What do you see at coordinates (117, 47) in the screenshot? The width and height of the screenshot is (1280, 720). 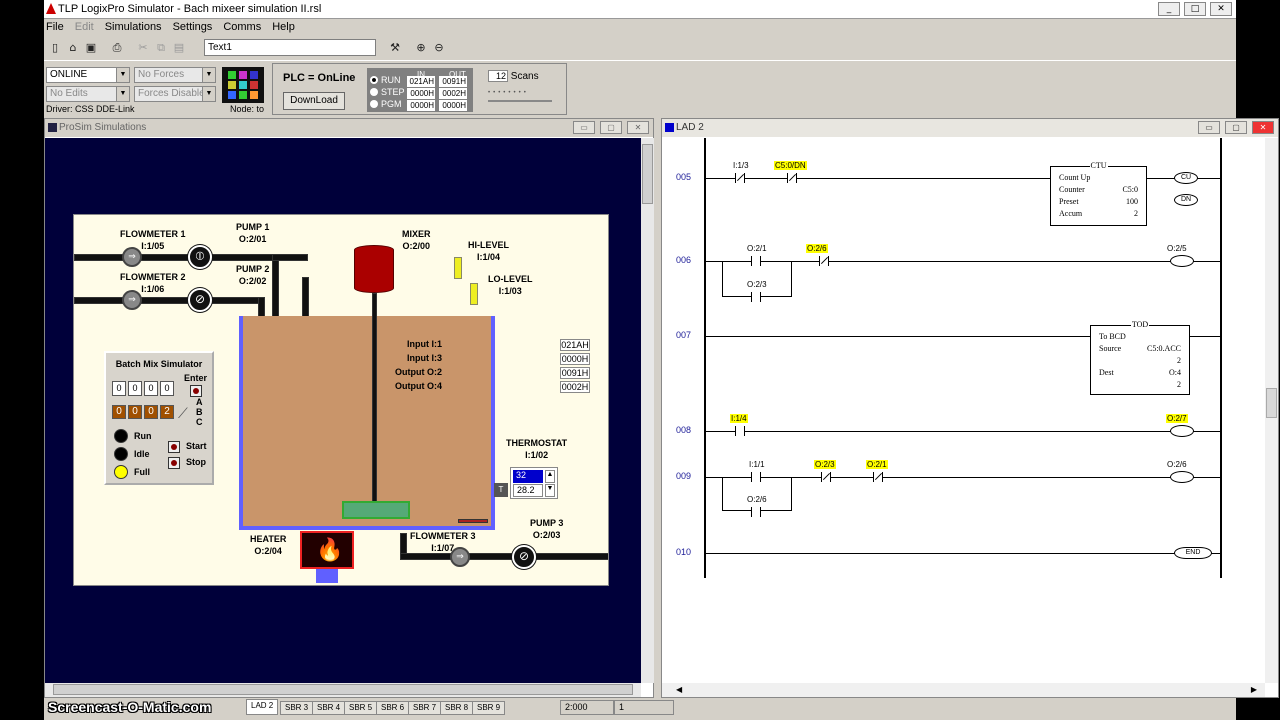 I see `print-icon: ⎙` at bounding box center [117, 47].